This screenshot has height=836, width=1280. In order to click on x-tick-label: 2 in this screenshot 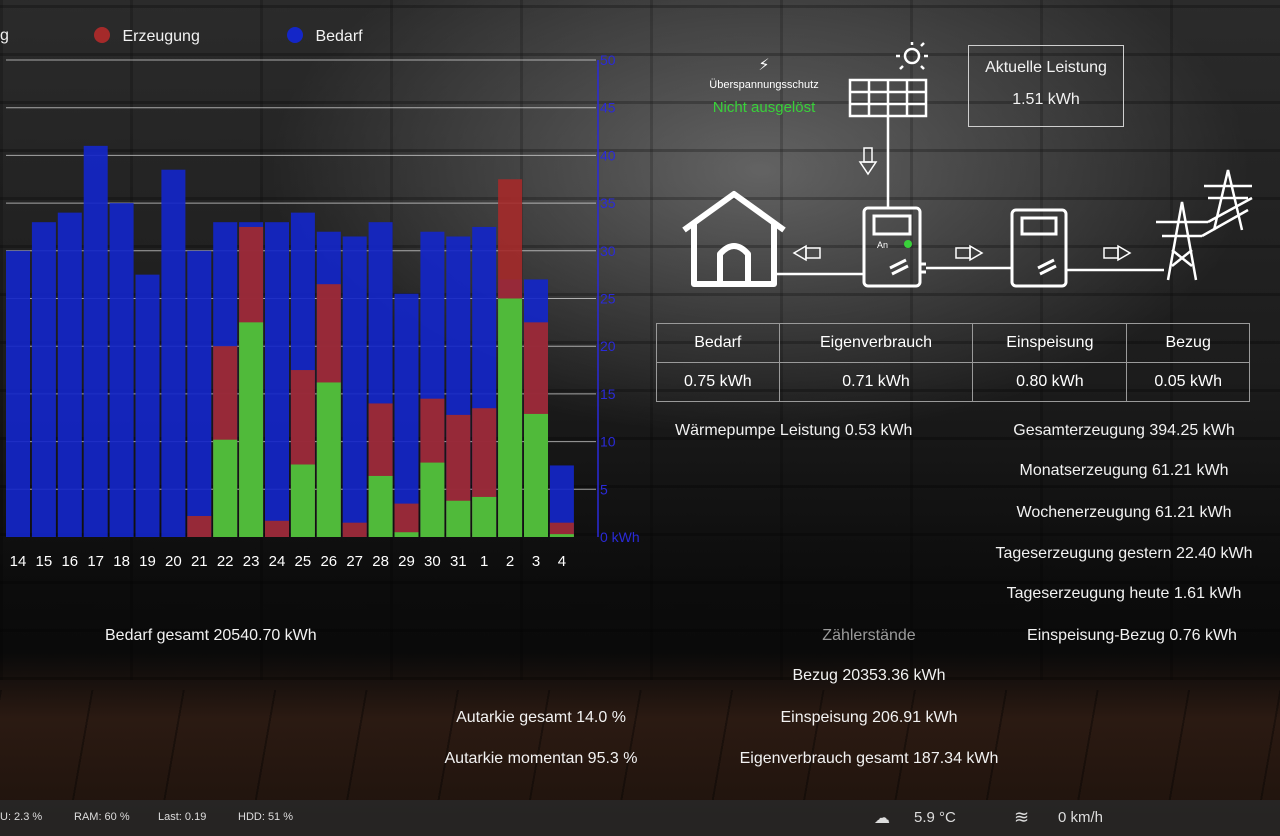, I will do `click(510, 561)`.